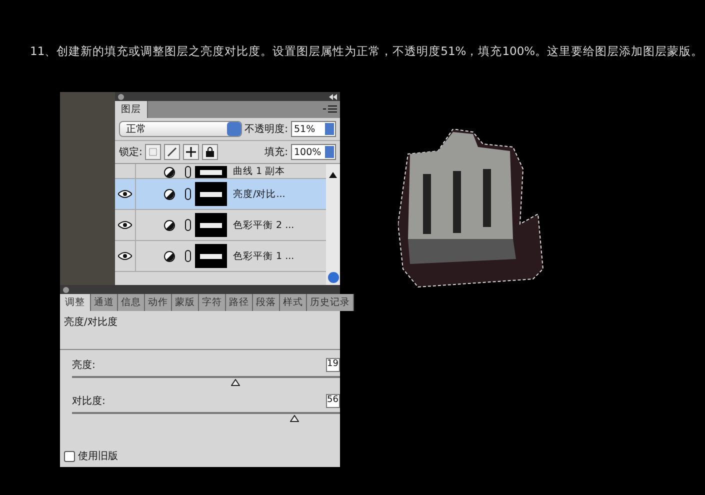  Describe the element at coordinates (130, 152) in the screenshot. I see `lock-label: 锁定:` at that location.